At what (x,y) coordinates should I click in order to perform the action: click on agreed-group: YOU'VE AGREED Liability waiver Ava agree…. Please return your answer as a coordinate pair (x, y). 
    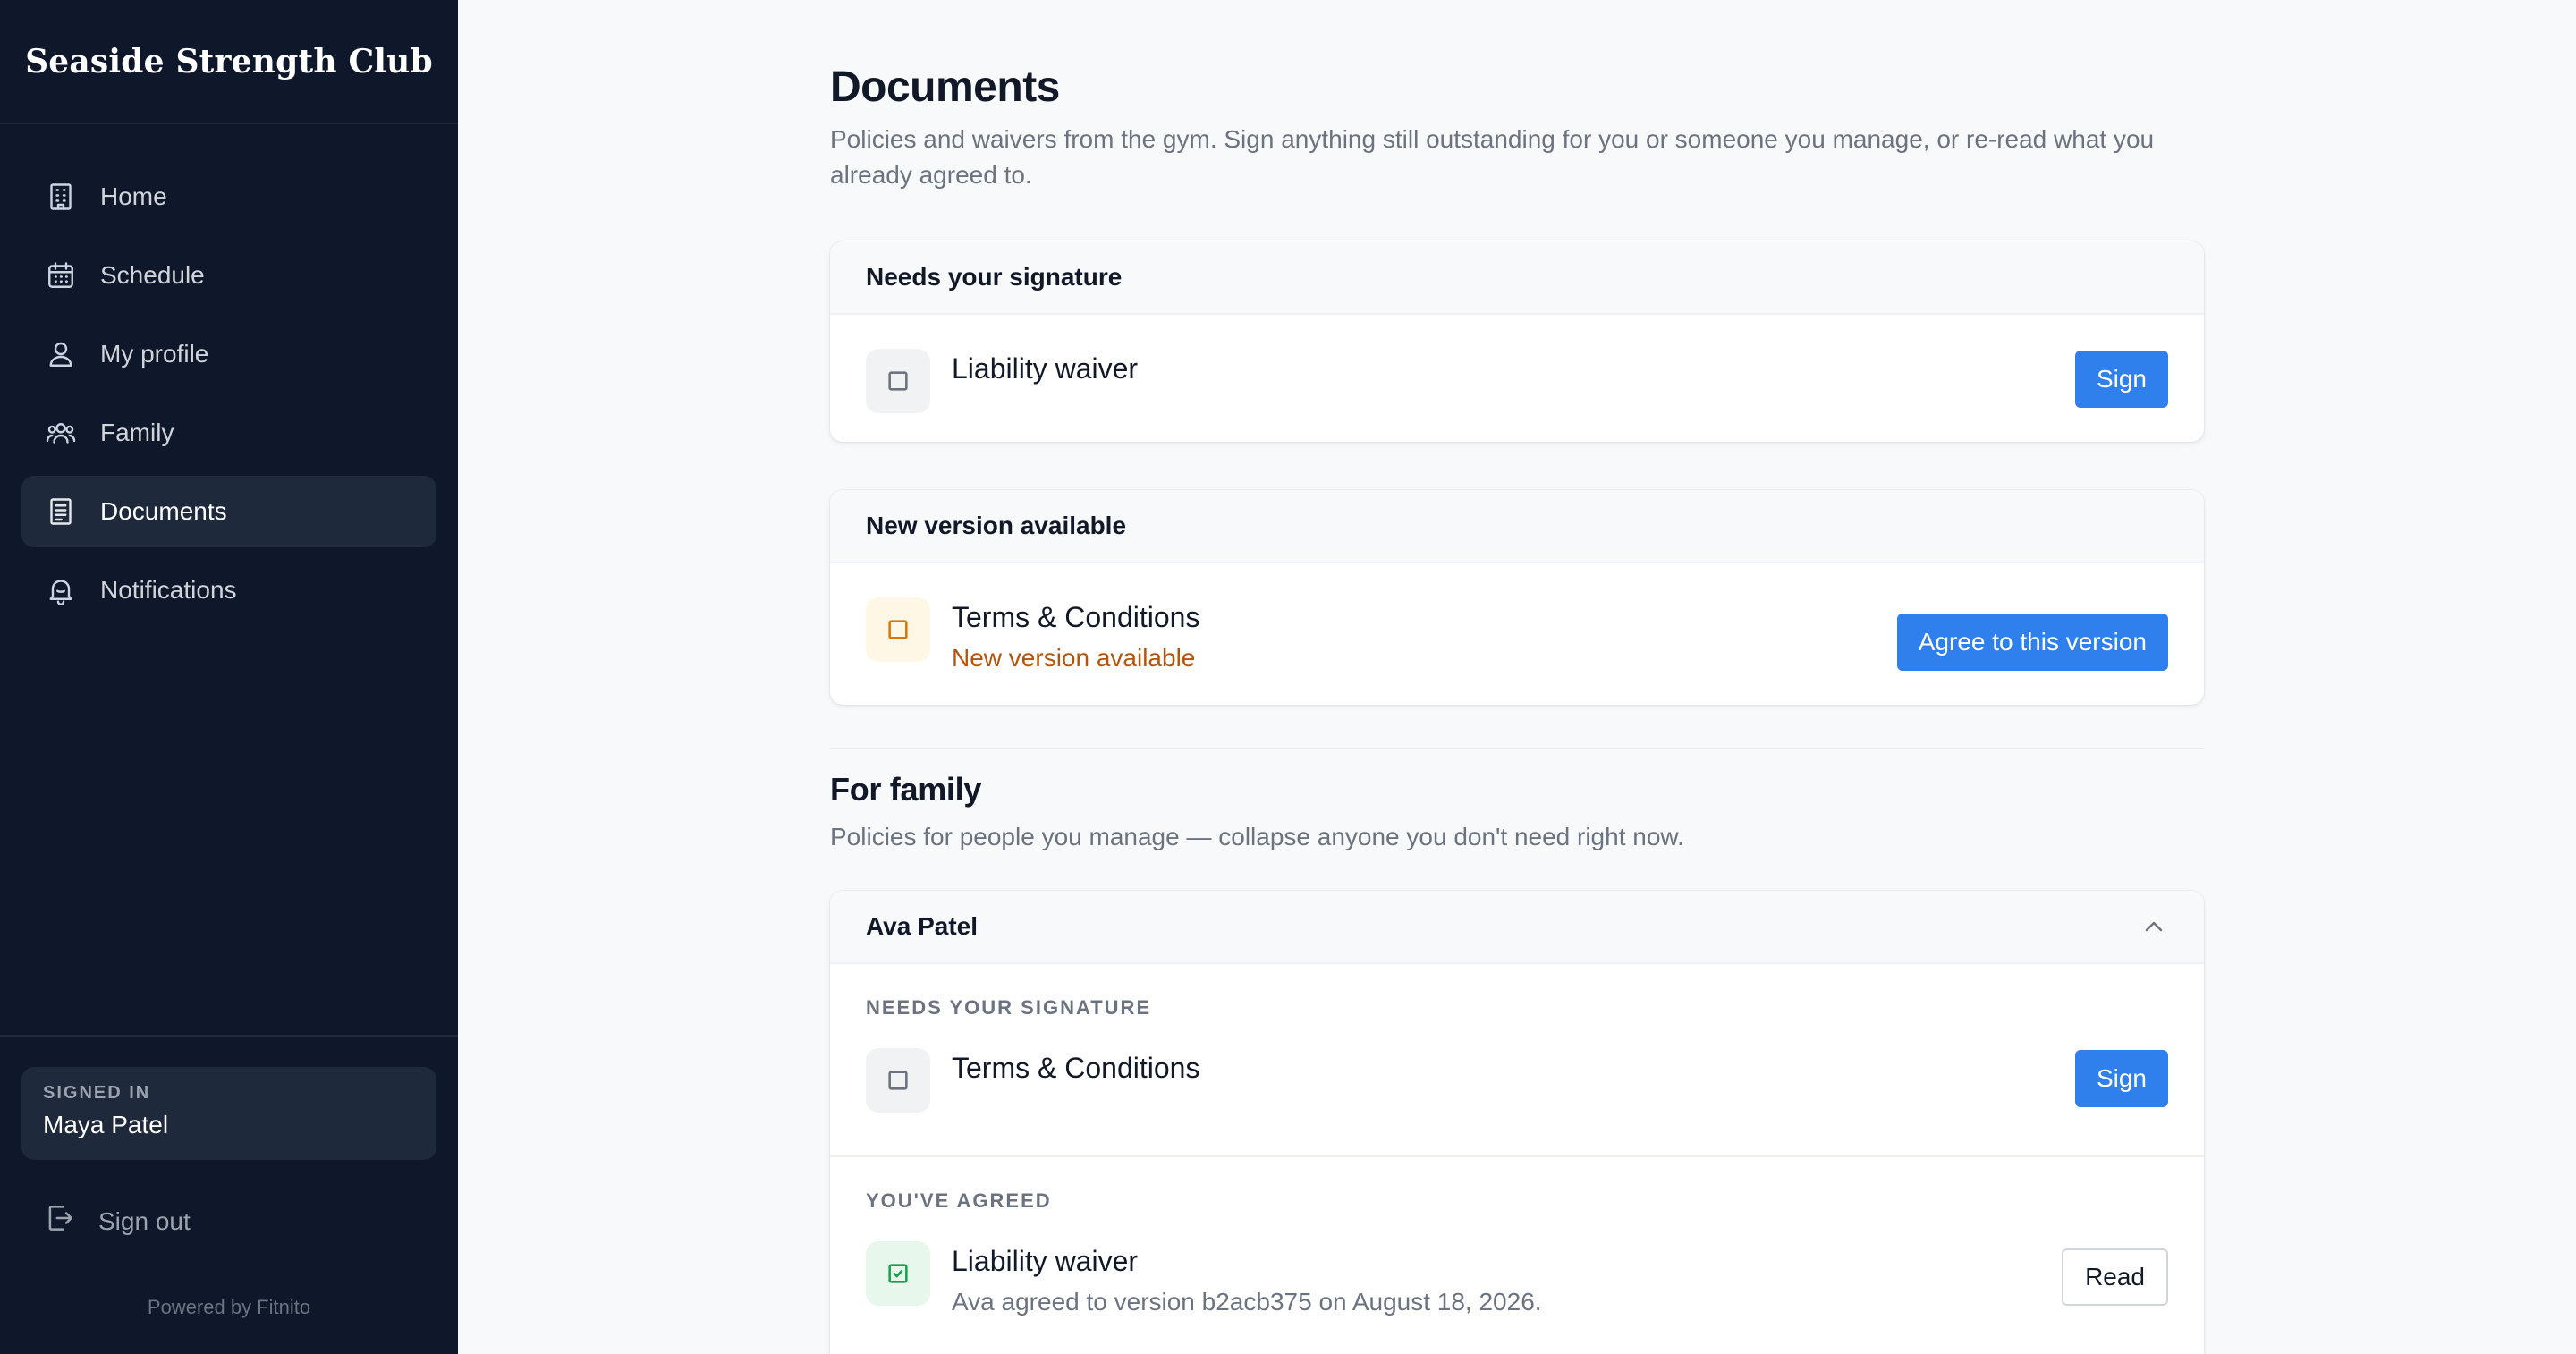
    Looking at the image, I should click on (1517, 1237).